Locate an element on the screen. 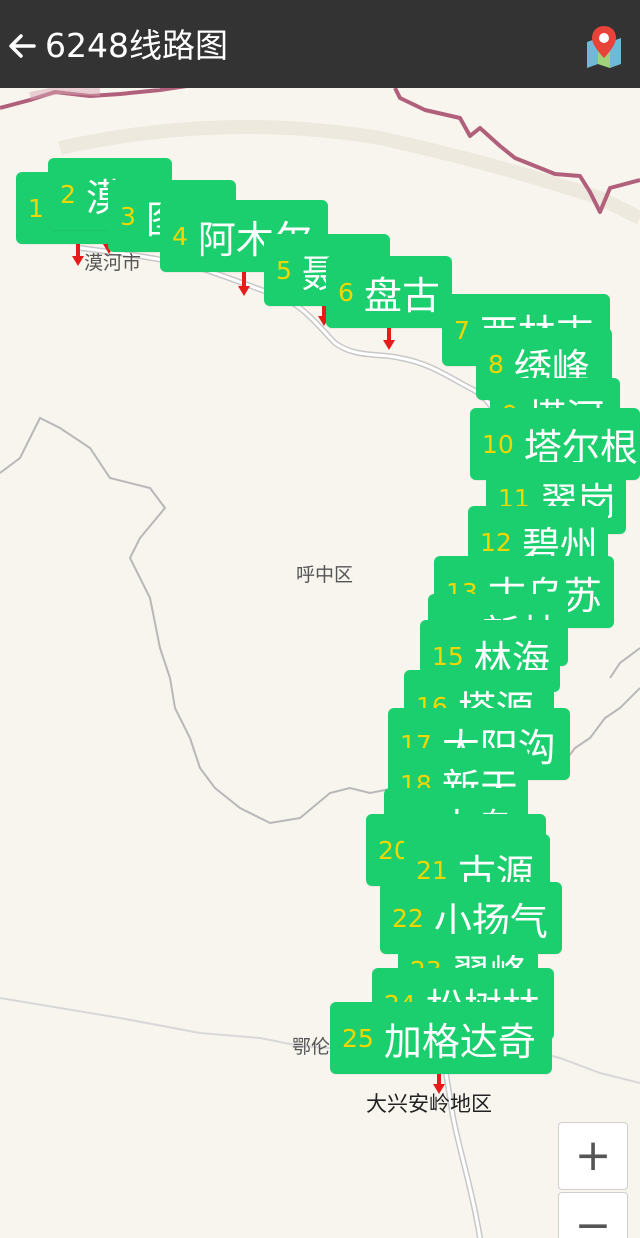 The image size is (640, 1238). arrow-left-icon is located at coordinates (22, 46).